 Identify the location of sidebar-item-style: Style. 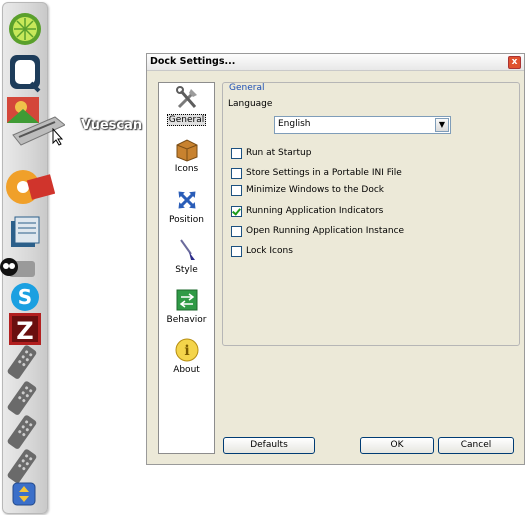
(186, 255).